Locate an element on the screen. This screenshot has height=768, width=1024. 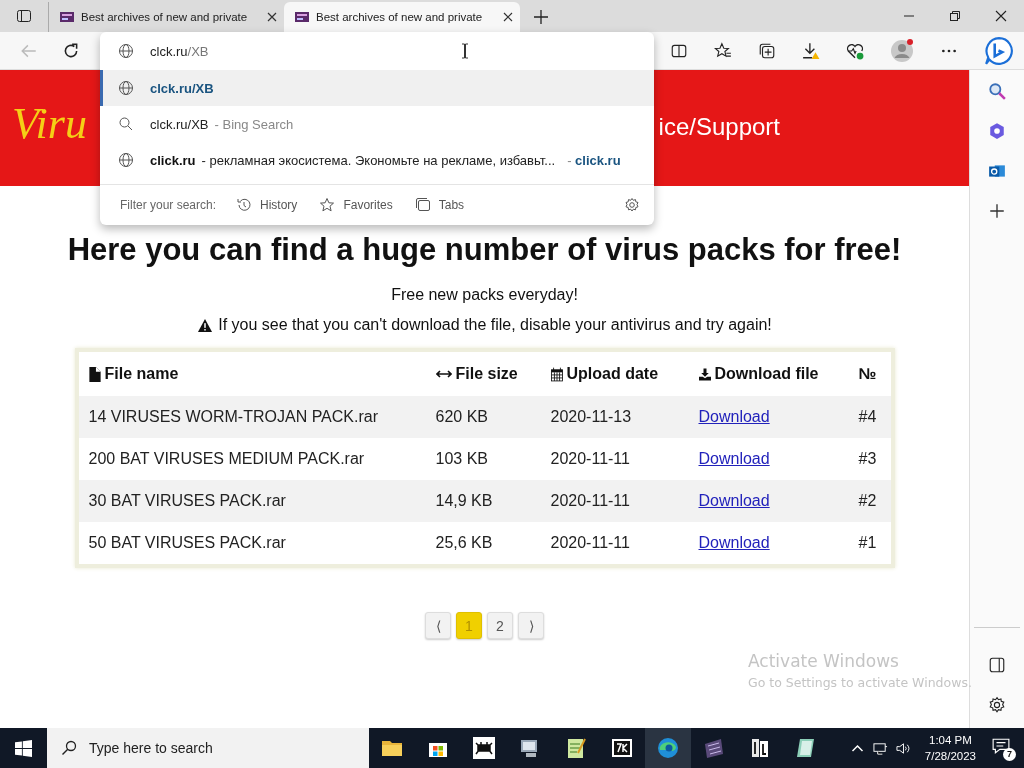
browser-tab: Best archives of new and private is located at coordinates (402, 17).